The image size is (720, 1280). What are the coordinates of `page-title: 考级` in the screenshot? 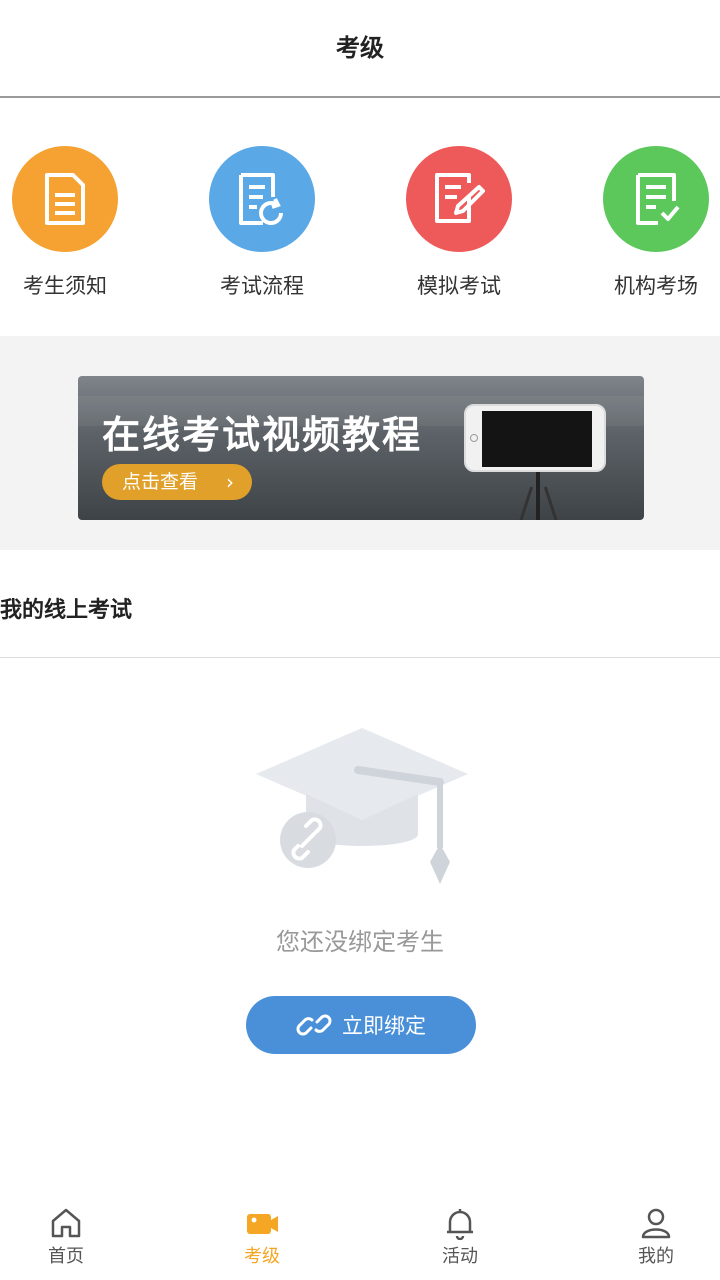 It's located at (360, 48).